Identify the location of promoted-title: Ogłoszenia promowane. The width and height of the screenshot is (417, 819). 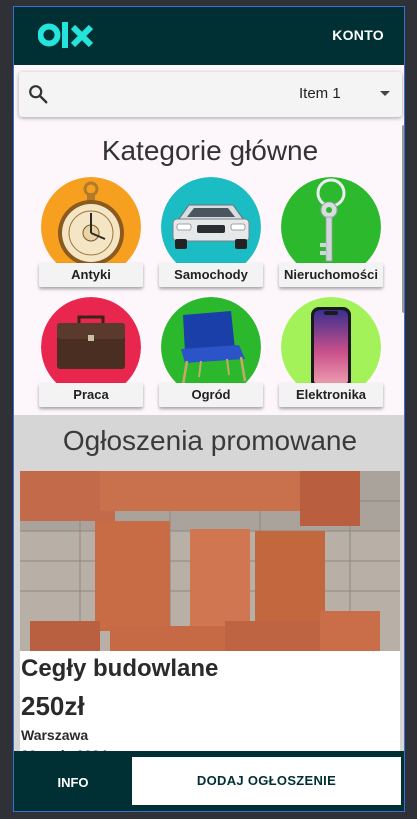
(210, 440).